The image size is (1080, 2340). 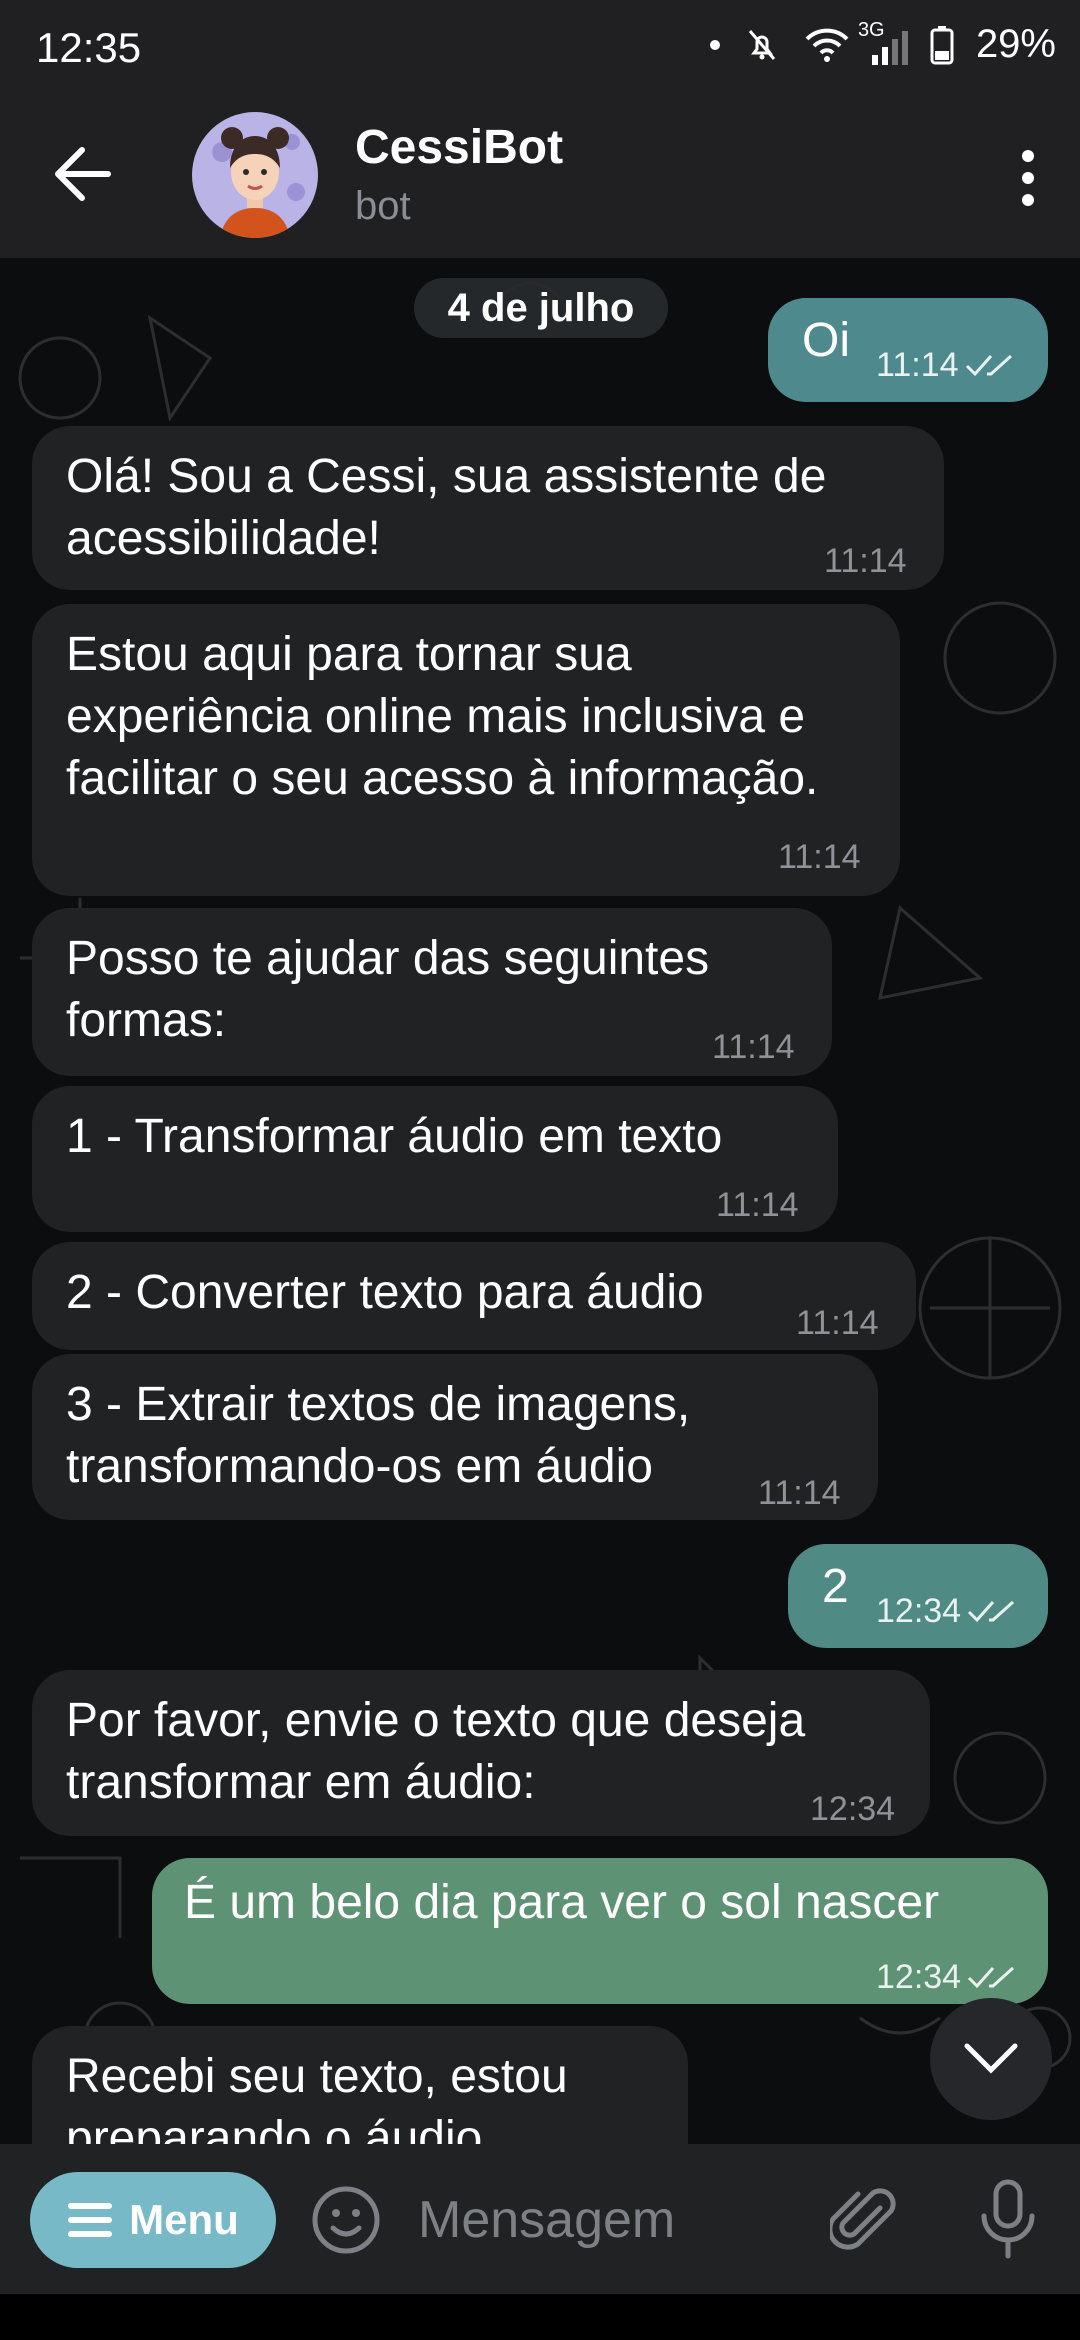 What do you see at coordinates (89, 47) in the screenshot?
I see `status-time: 12:35` at bounding box center [89, 47].